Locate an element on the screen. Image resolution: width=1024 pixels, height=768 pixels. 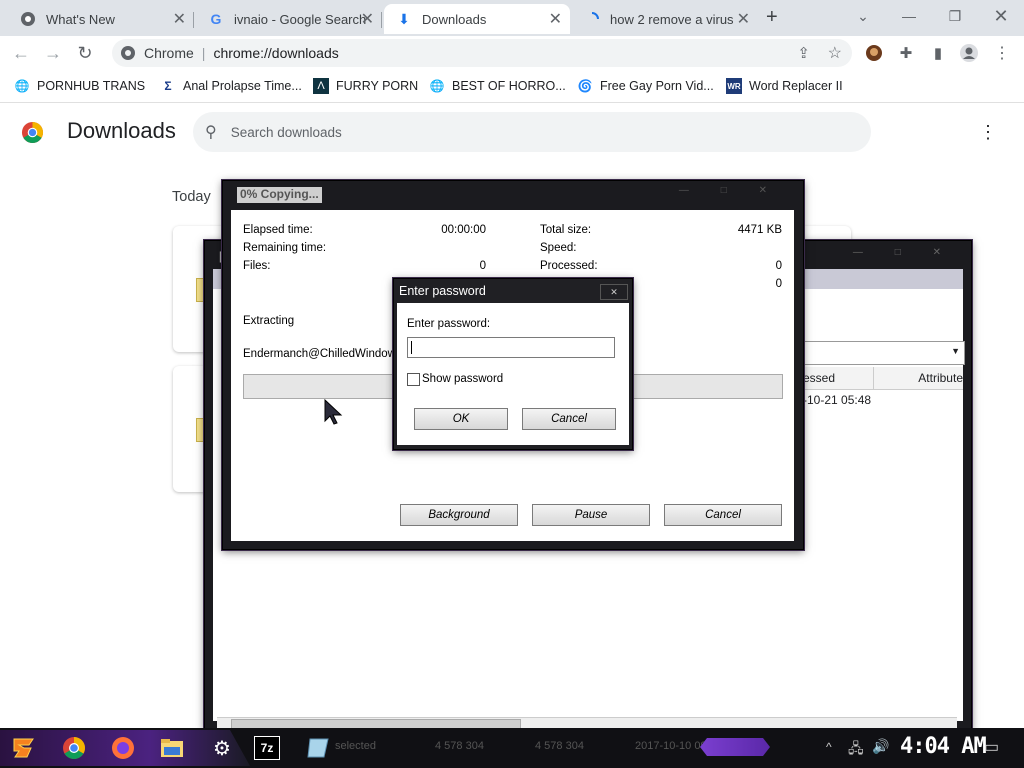
tab-downloads: ⬇ Downloads ✕ is located at coordinates (477, 19).